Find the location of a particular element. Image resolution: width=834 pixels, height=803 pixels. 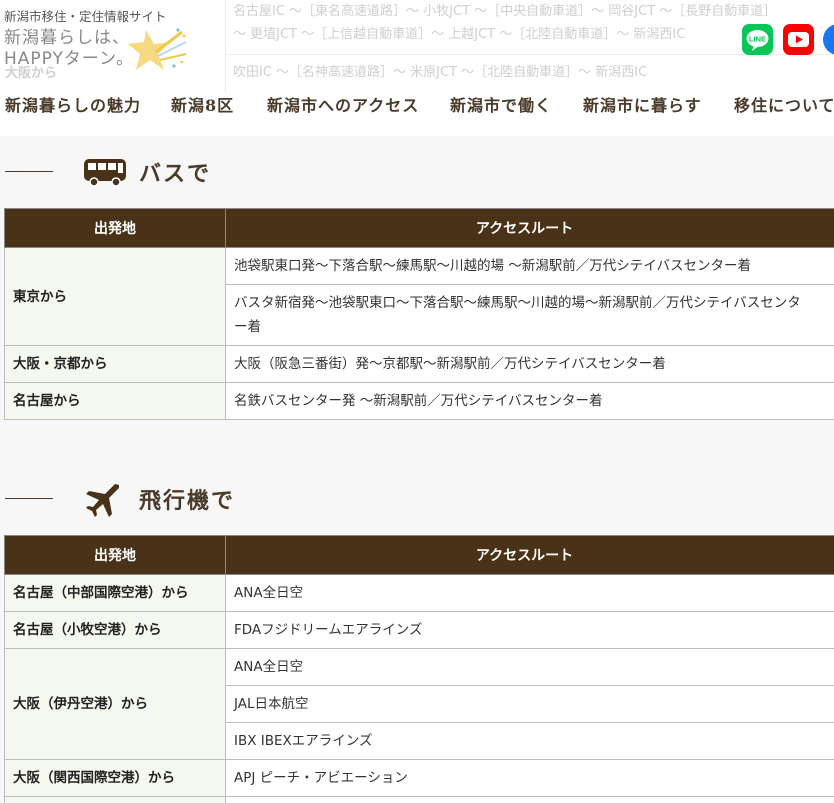

route-cell: FDAフジドリームエアラインズ is located at coordinates (529, 630).